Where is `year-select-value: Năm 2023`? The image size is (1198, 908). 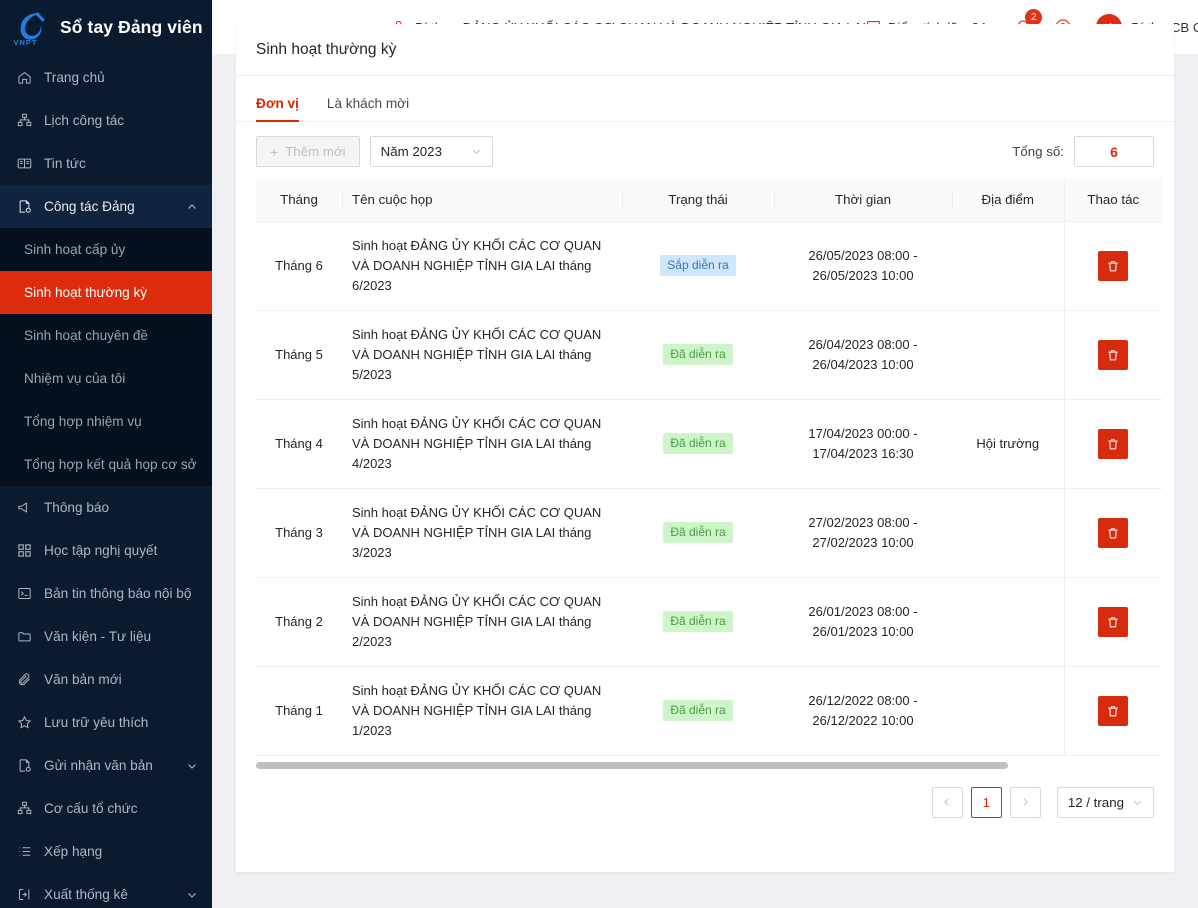
year-select-value: Năm 2023 is located at coordinates (411, 151).